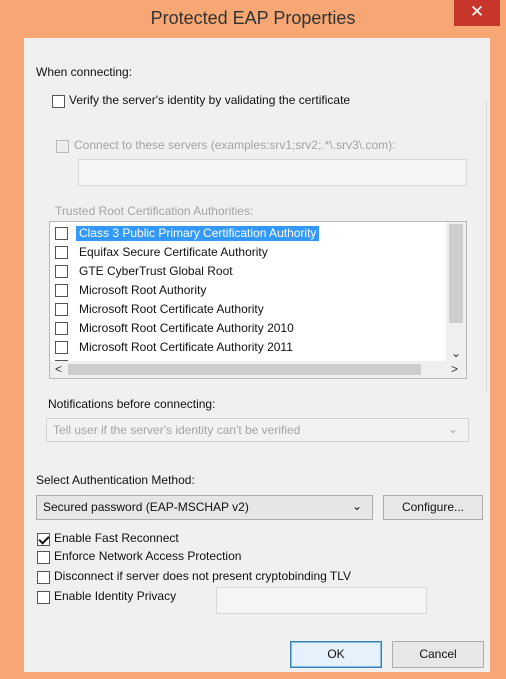 The image size is (506, 679). I want to click on fast-reconnect-checkbox, so click(43, 539).